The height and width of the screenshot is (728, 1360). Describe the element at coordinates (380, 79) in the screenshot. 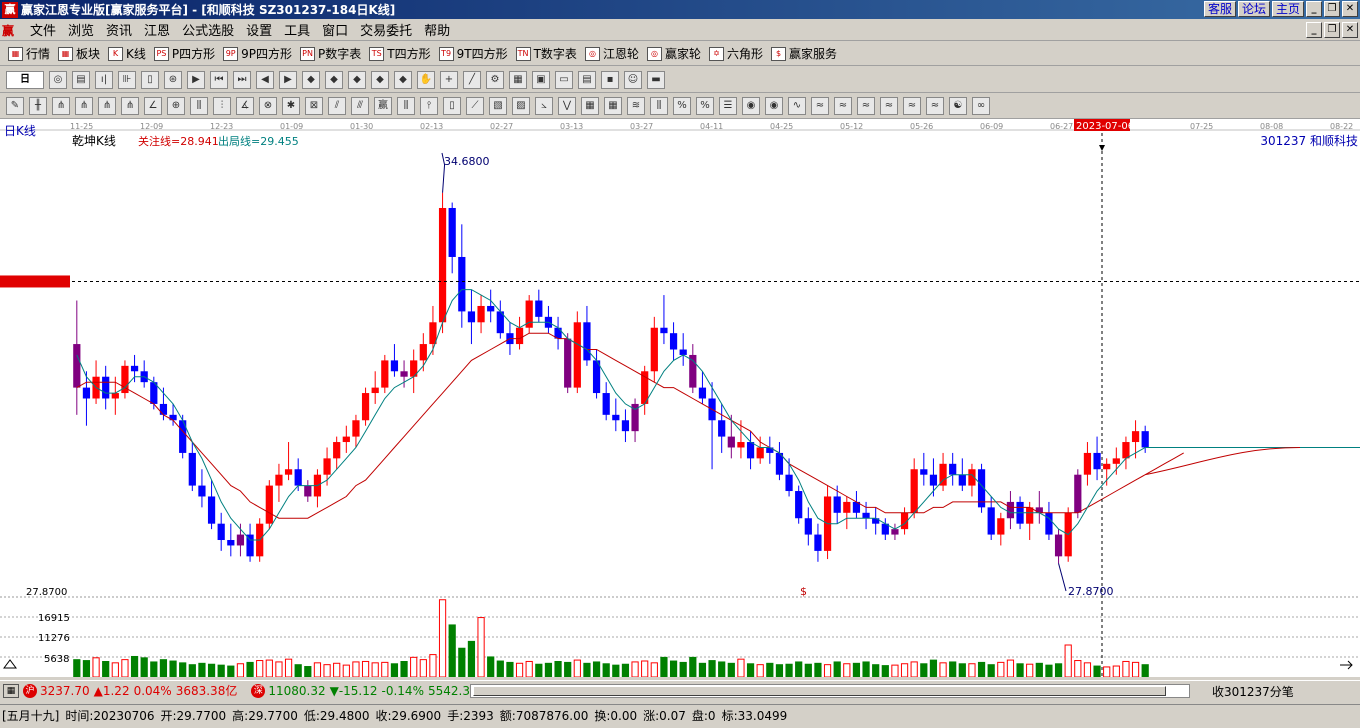

I see `diamond-4-icon: ◆` at that location.